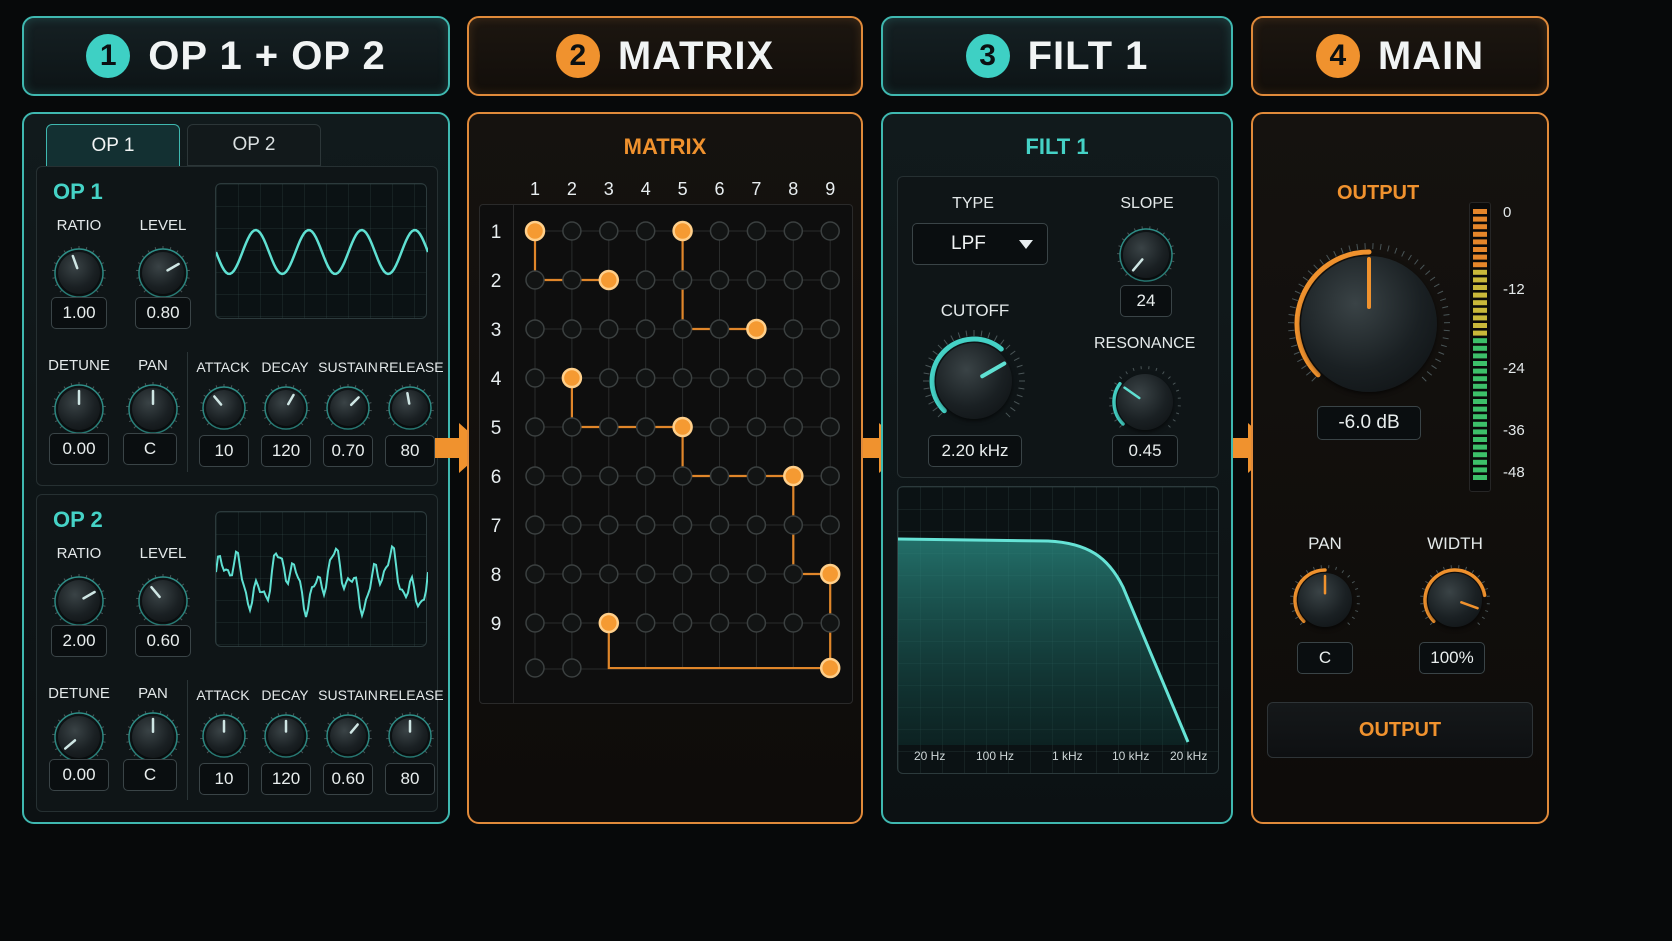 This screenshot has width=1672, height=941. Describe the element at coordinates (1145, 402) in the screenshot. I see `filter-resonance-knob` at that location.